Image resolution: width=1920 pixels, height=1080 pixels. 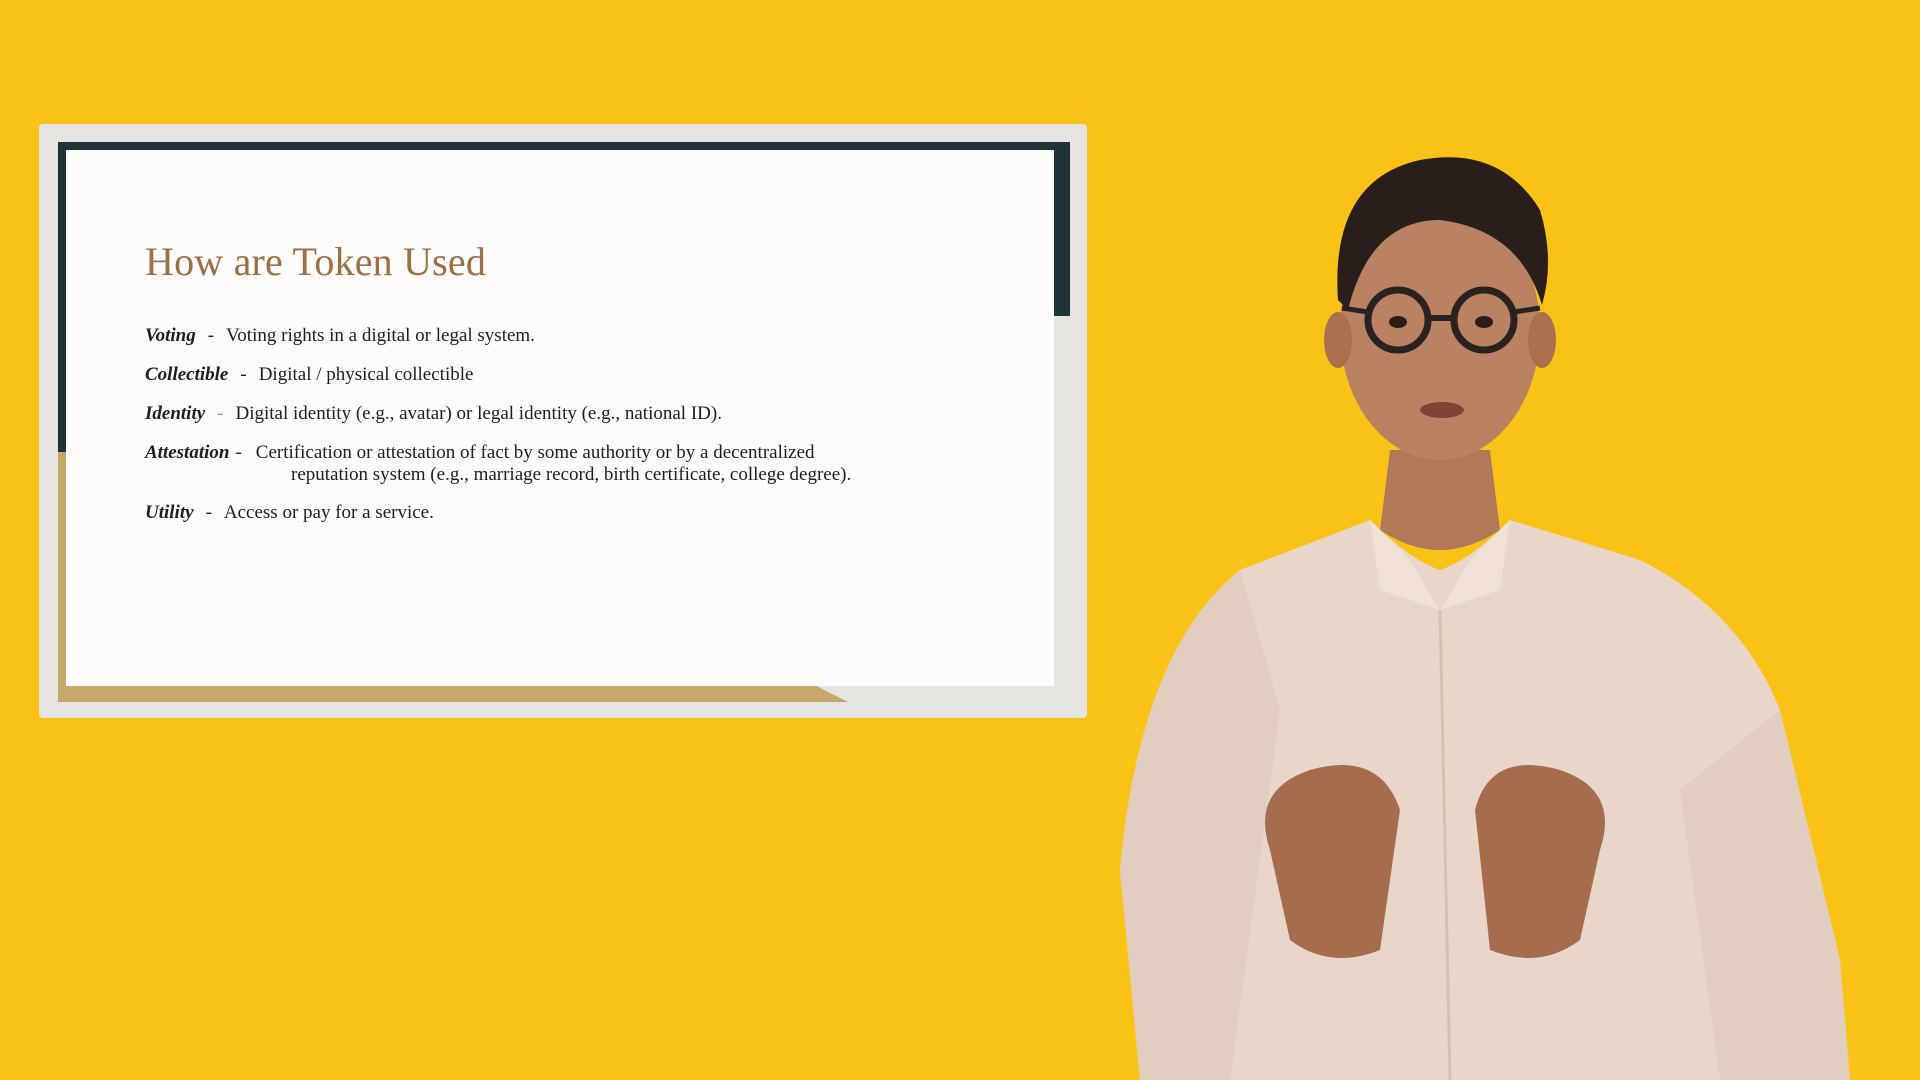 I want to click on slide-title: How are Token Used, so click(x=316, y=261).